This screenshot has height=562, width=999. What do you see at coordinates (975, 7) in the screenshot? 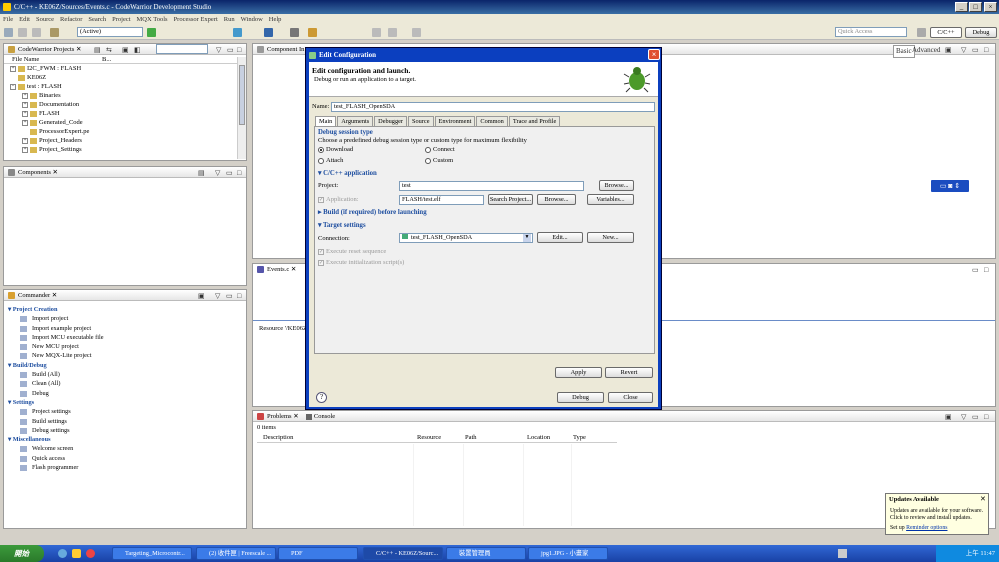
I see `maximize-button: □` at bounding box center [975, 7].